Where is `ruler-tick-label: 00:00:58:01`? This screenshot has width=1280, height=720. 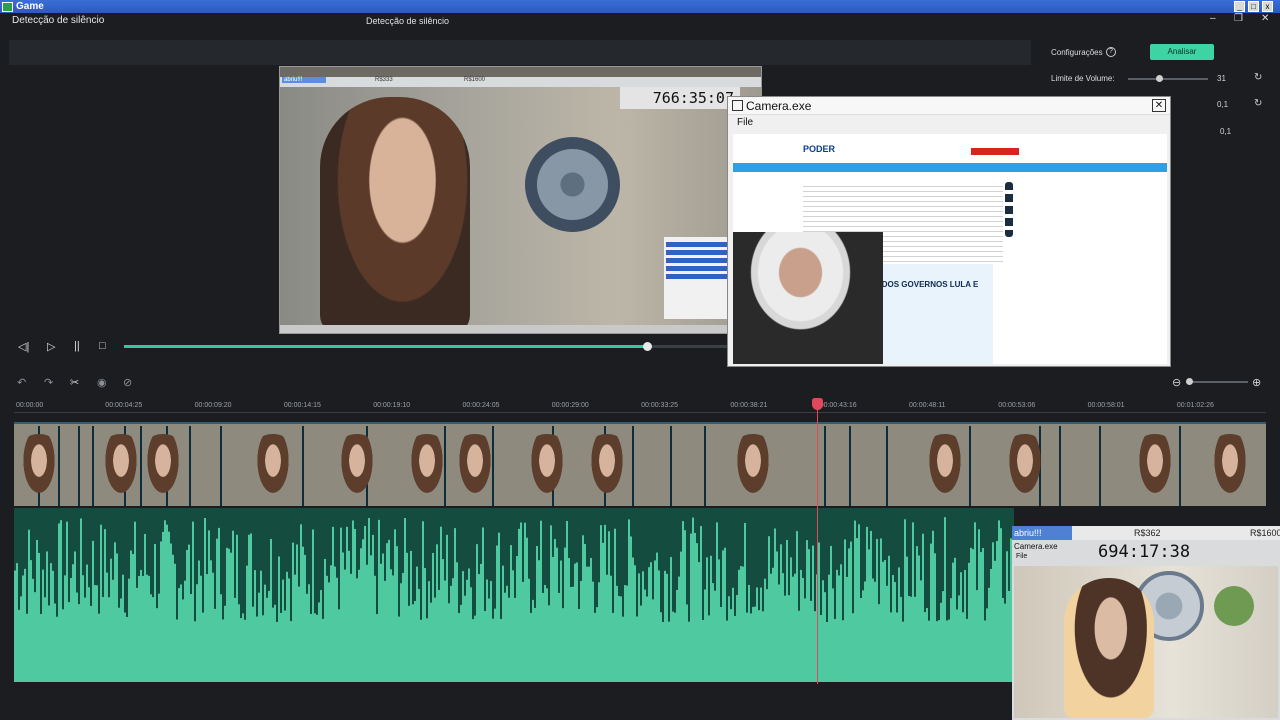 ruler-tick-label: 00:00:58:01 is located at coordinates (1106, 405).